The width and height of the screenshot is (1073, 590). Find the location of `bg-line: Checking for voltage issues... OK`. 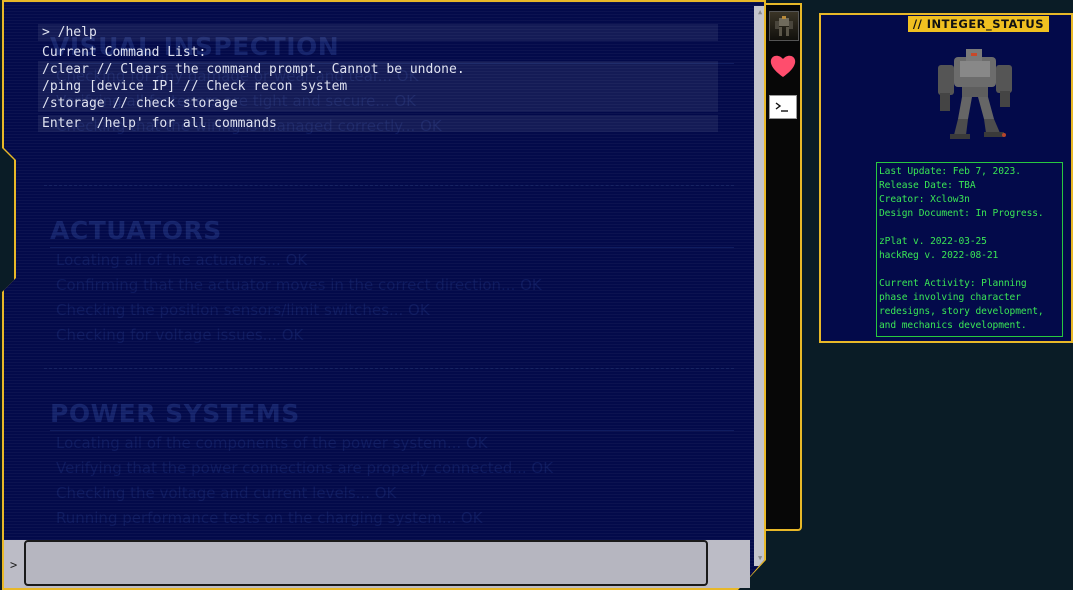

bg-line: Checking for voltage issues... OK is located at coordinates (180, 335).